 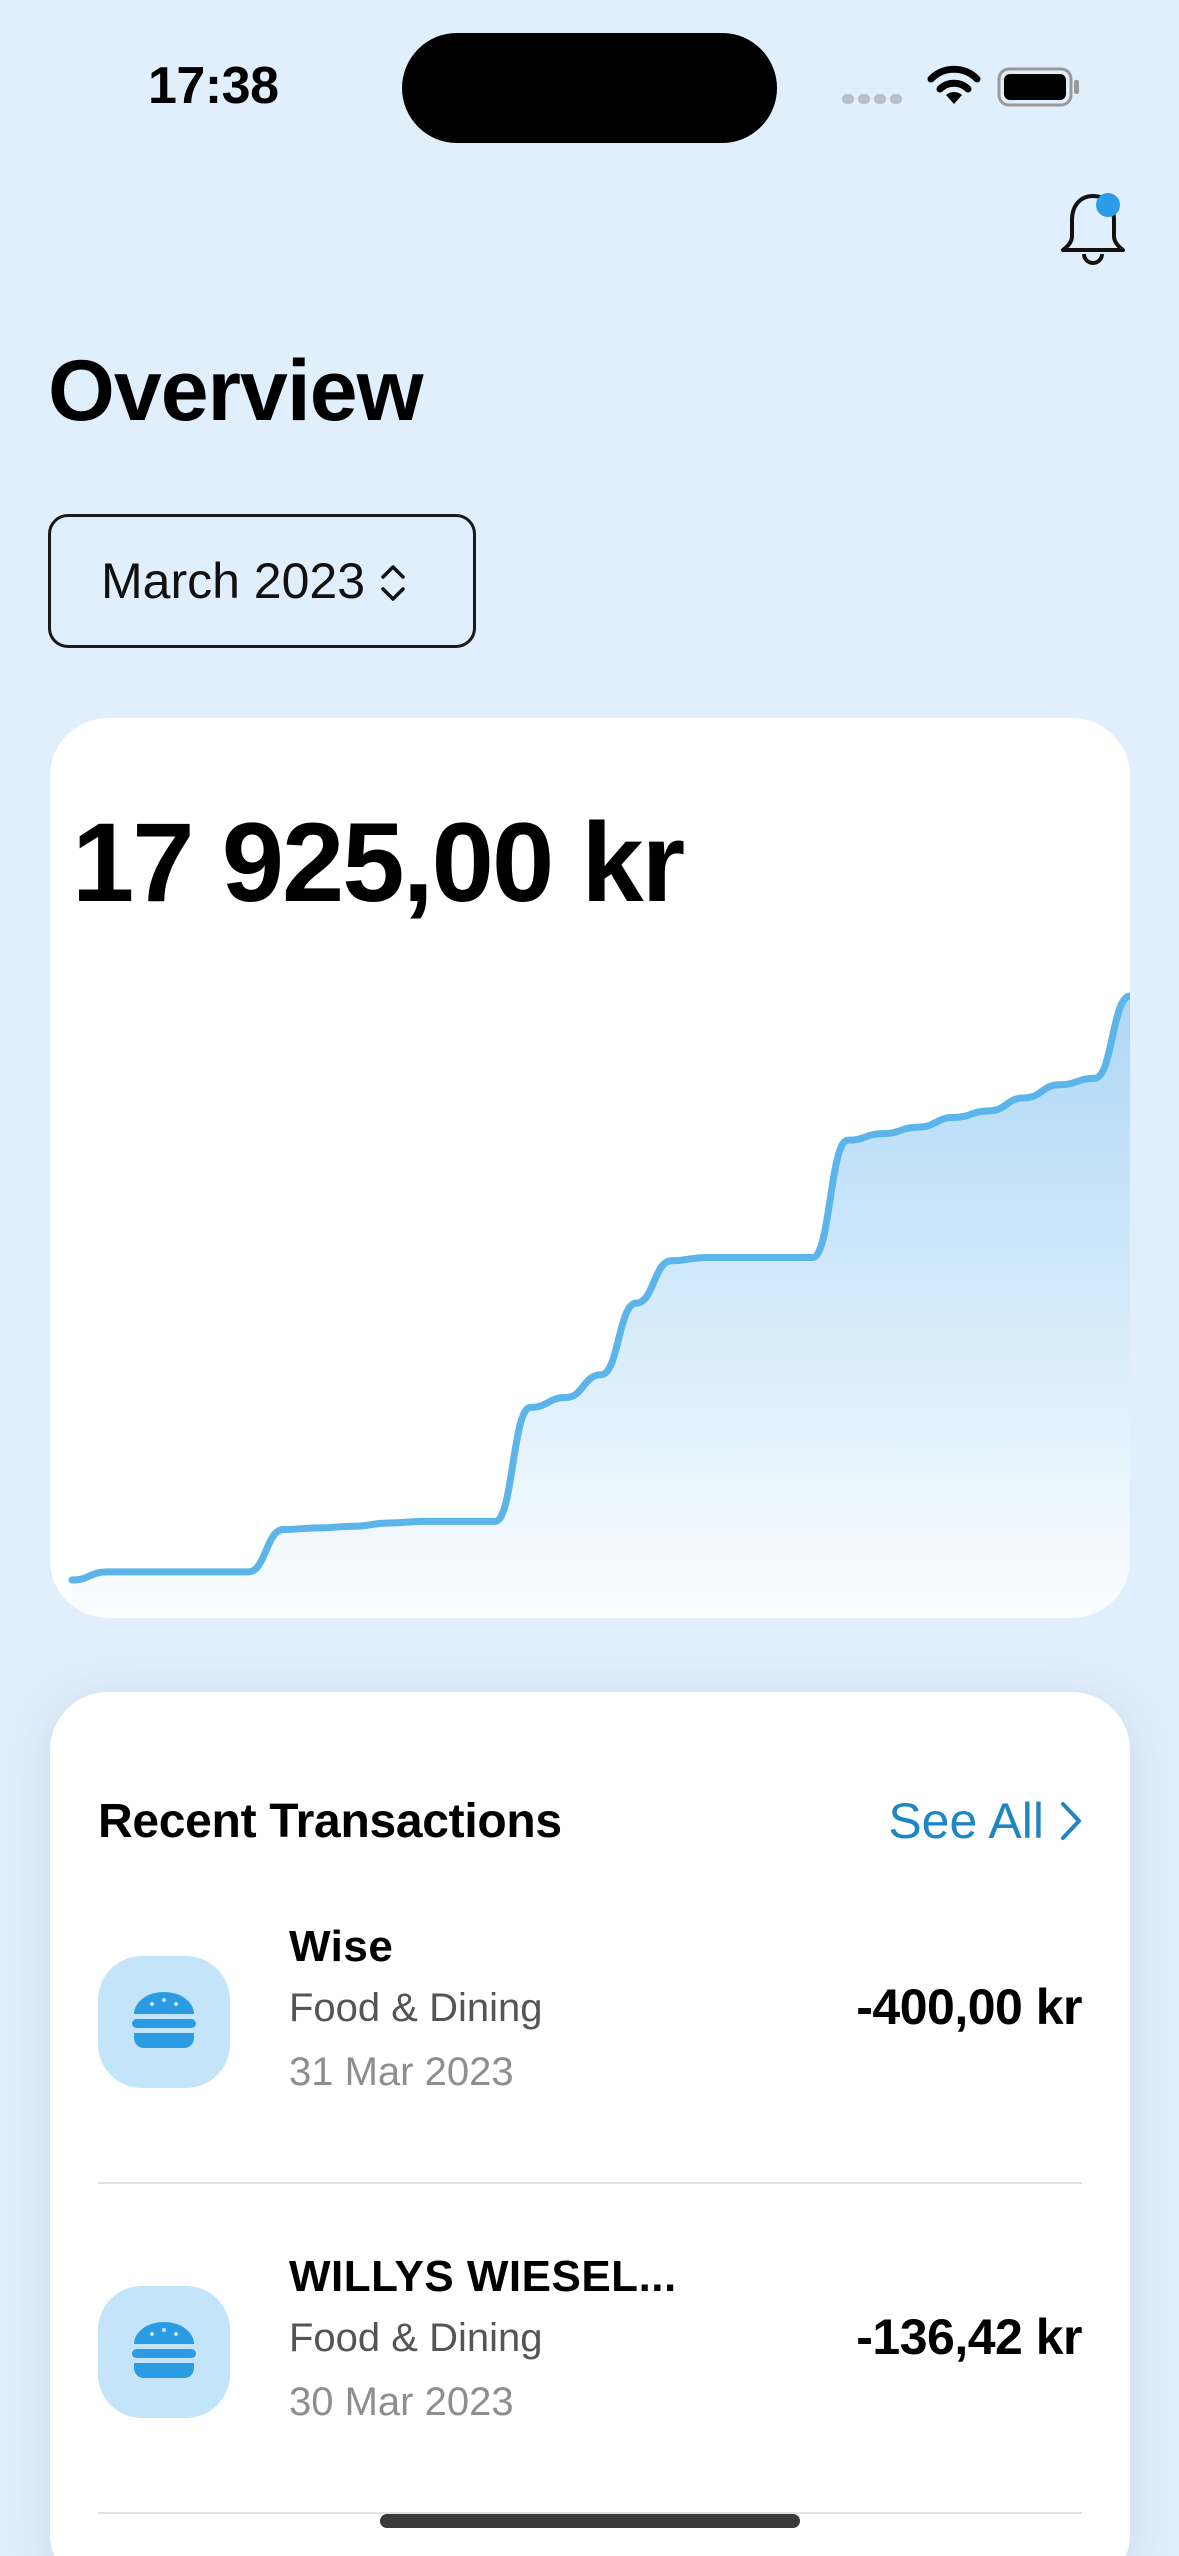 What do you see at coordinates (590, 1821) in the screenshot?
I see `transactions-header: Recent Transactions See All` at bounding box center [590, 1821].